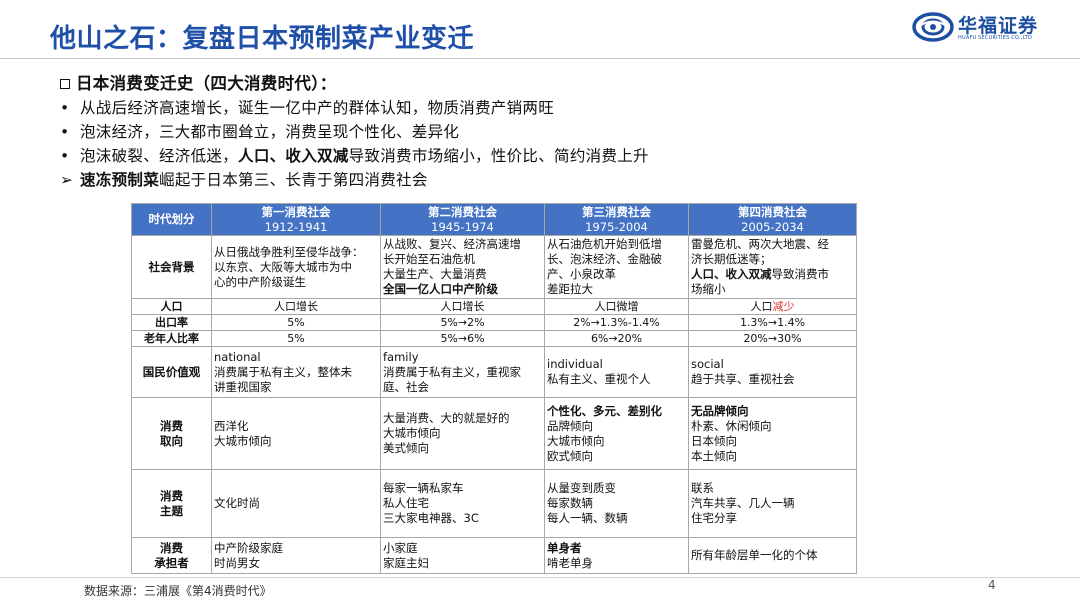 Image resolution: width=1080 pixels, height=607 pixels. What do you see at coordinates (462, 322) in the screenshot?
I see `table-cell: 5%→2%` at bounding box center [462, 322].